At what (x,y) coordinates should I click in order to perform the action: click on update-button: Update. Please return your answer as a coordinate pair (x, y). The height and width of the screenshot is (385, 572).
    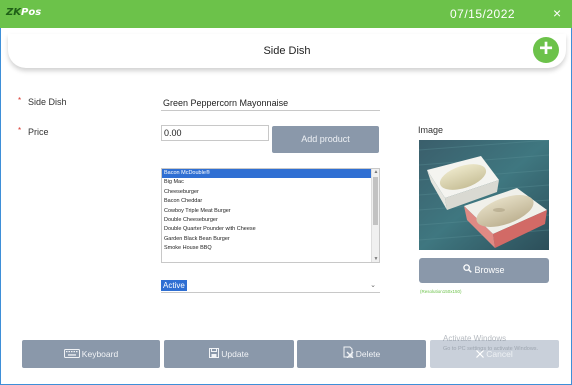
    Looking at the image, I should click on (229, 354).